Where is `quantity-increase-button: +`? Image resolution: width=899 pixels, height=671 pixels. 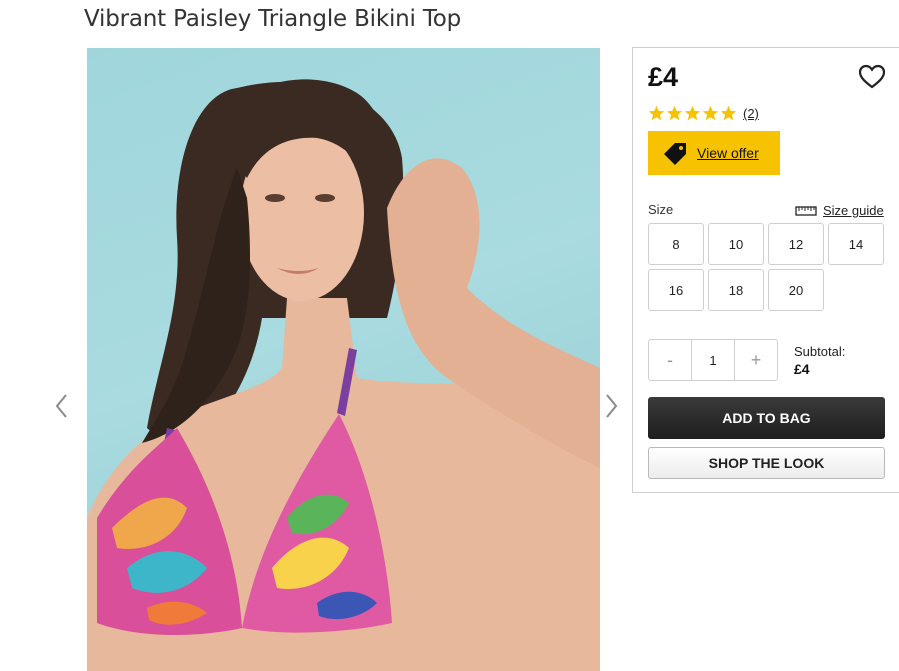 quantity-increase-button: + is located at coordinates (756, 360).